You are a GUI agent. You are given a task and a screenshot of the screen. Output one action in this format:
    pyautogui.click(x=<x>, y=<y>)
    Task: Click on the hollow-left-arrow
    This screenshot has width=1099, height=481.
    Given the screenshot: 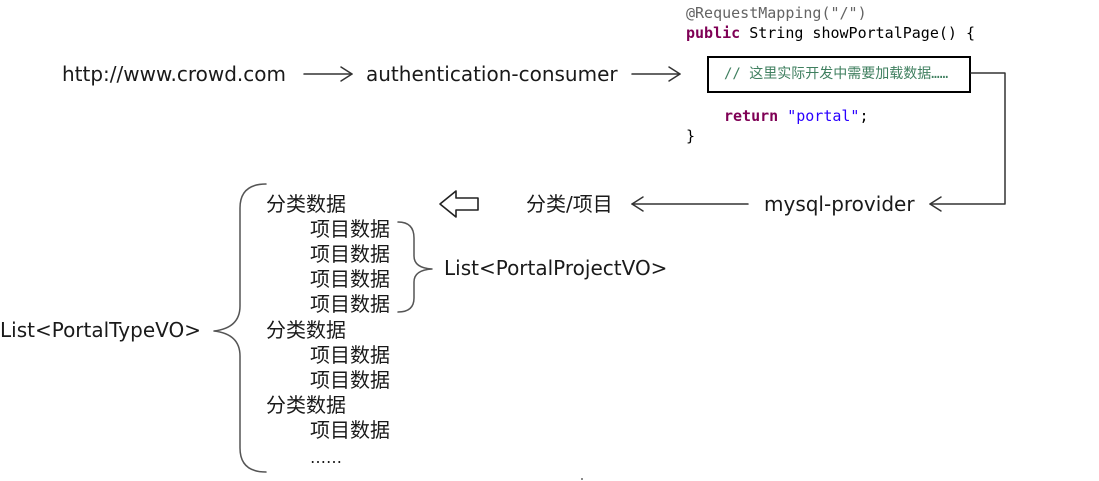 What is the action you would take?
    pyautogui.click(x=459, y=204)
    